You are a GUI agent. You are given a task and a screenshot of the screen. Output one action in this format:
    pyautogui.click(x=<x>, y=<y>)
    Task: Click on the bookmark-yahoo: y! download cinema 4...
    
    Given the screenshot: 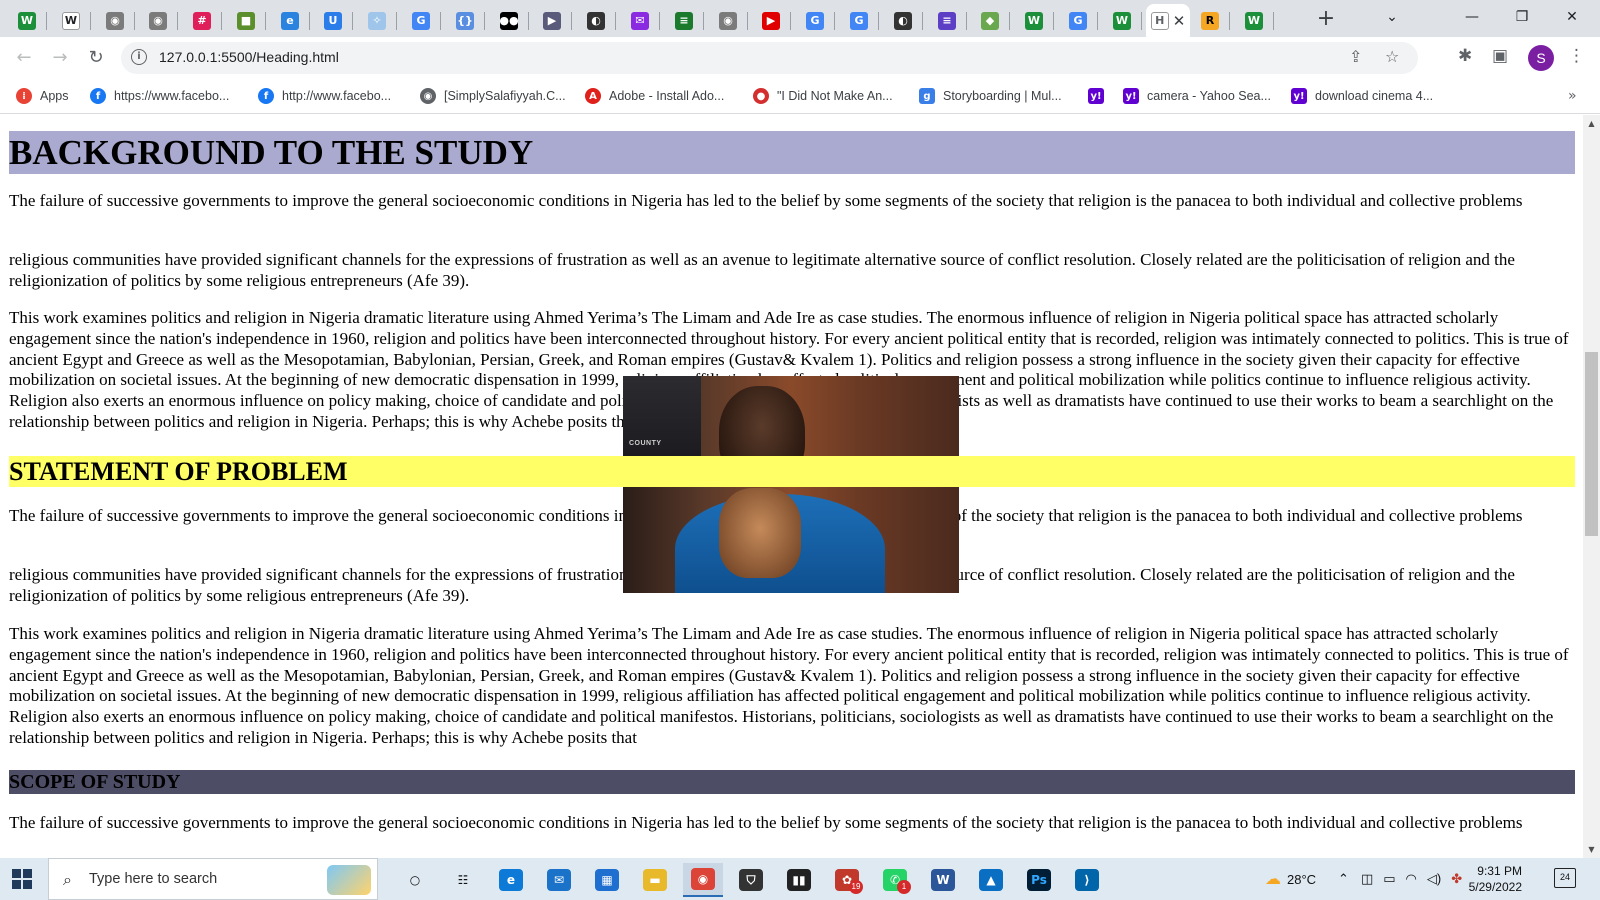 What is the action you would take?
    pyautogui.click(x=1362, y=96)
    